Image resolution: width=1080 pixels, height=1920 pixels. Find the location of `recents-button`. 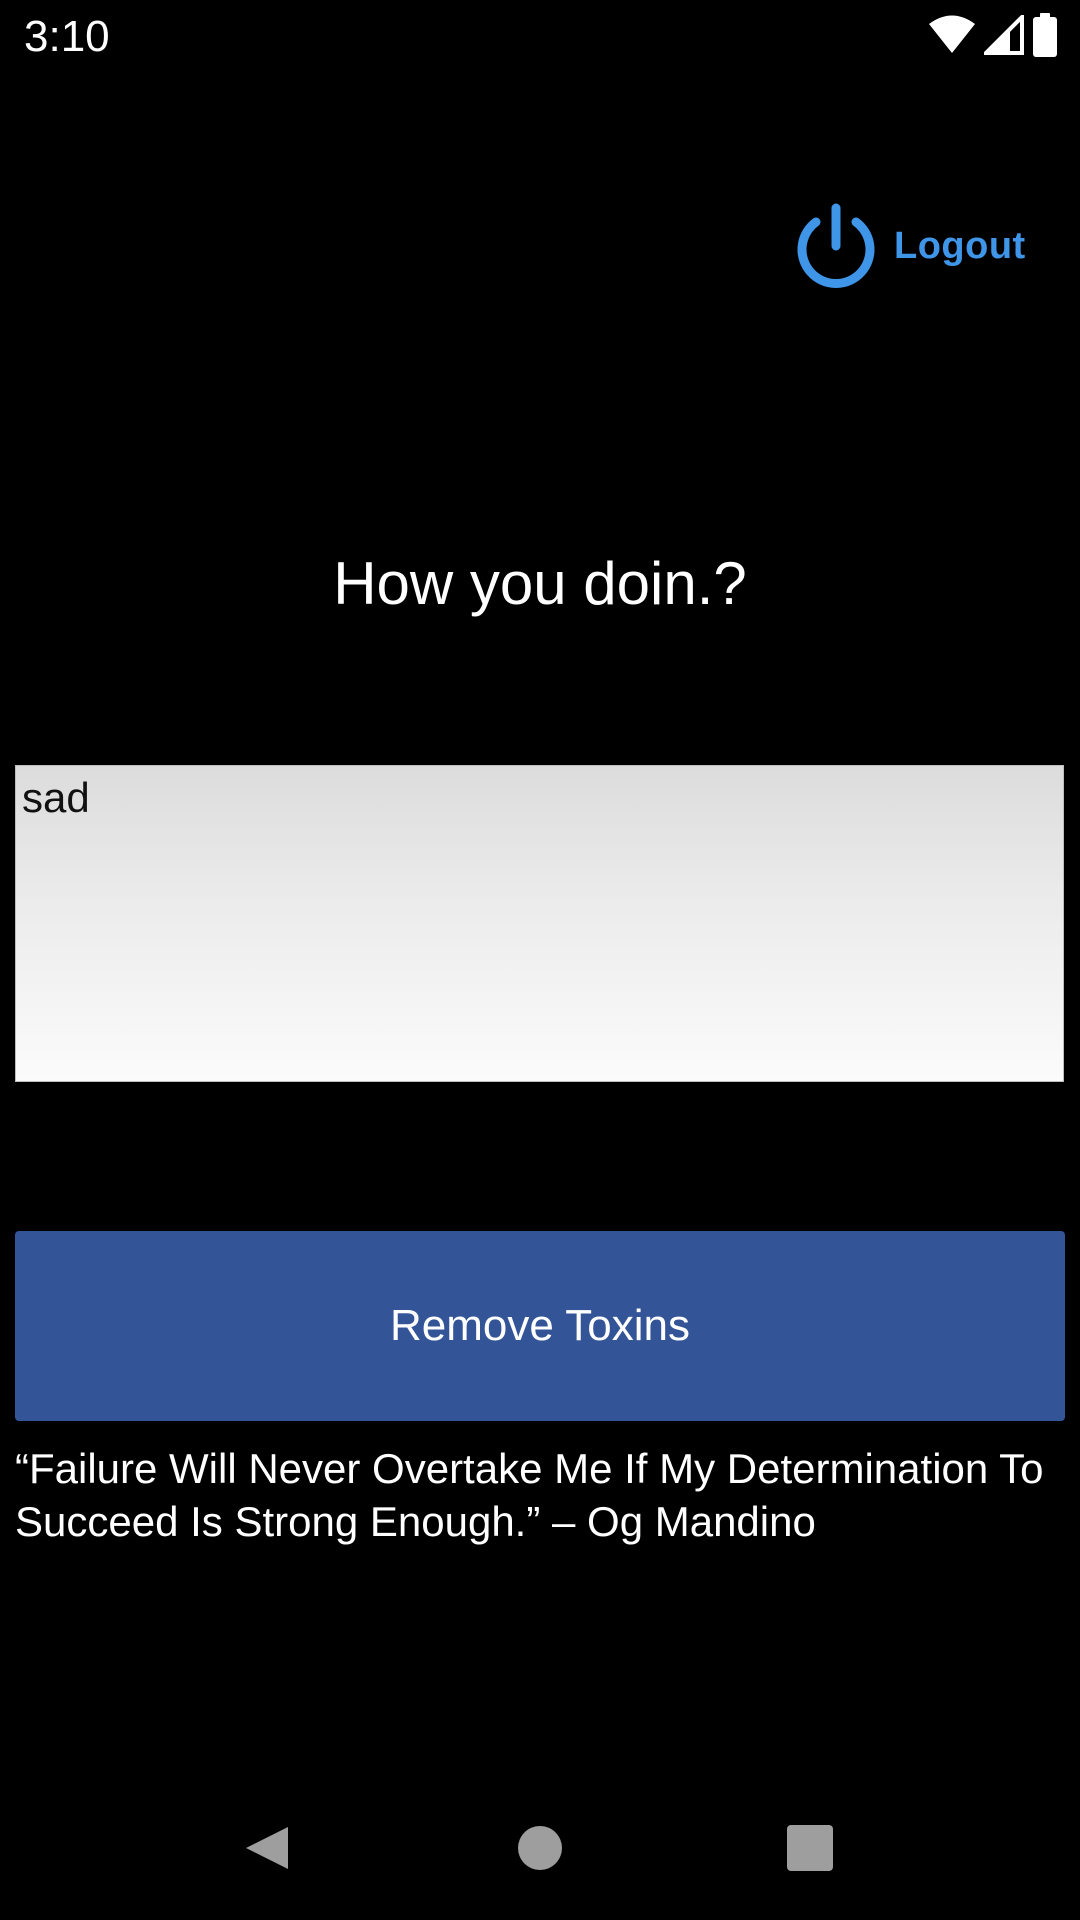

recents-button is located at coordinates (810, 1850).